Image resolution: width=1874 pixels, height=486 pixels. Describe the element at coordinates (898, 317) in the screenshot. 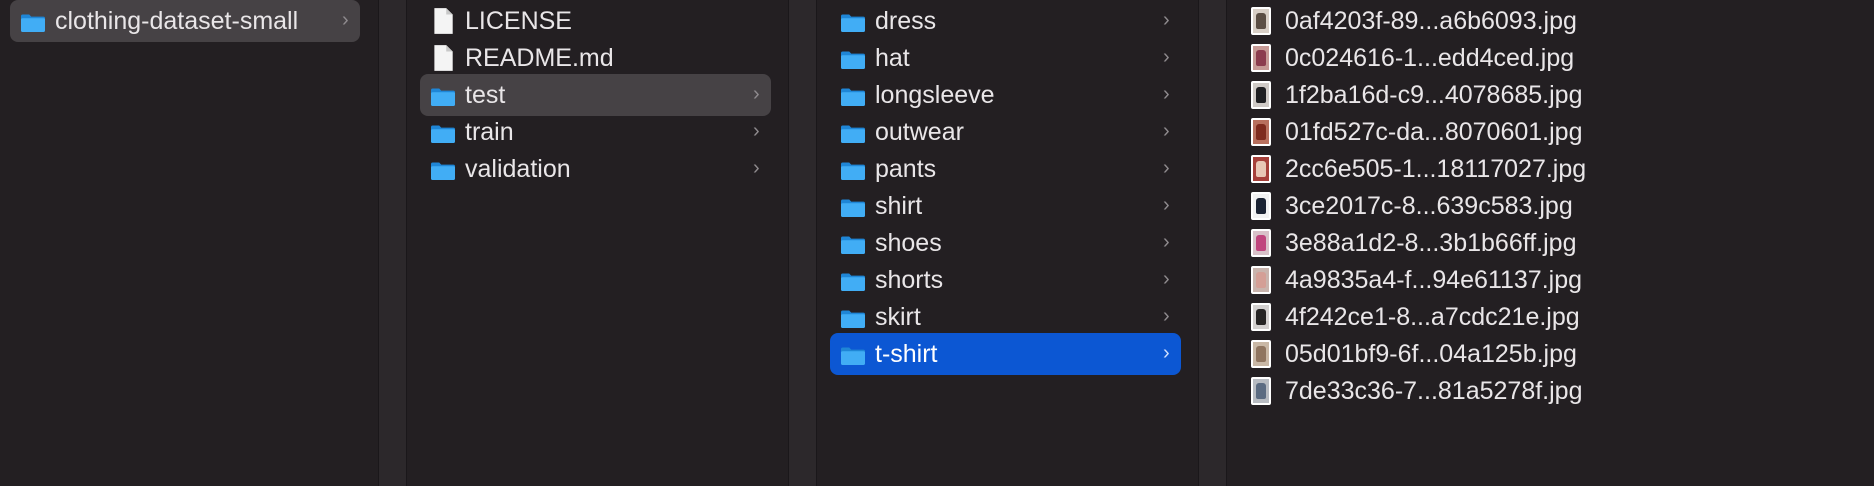

I see `item-label: skirt` at that location.